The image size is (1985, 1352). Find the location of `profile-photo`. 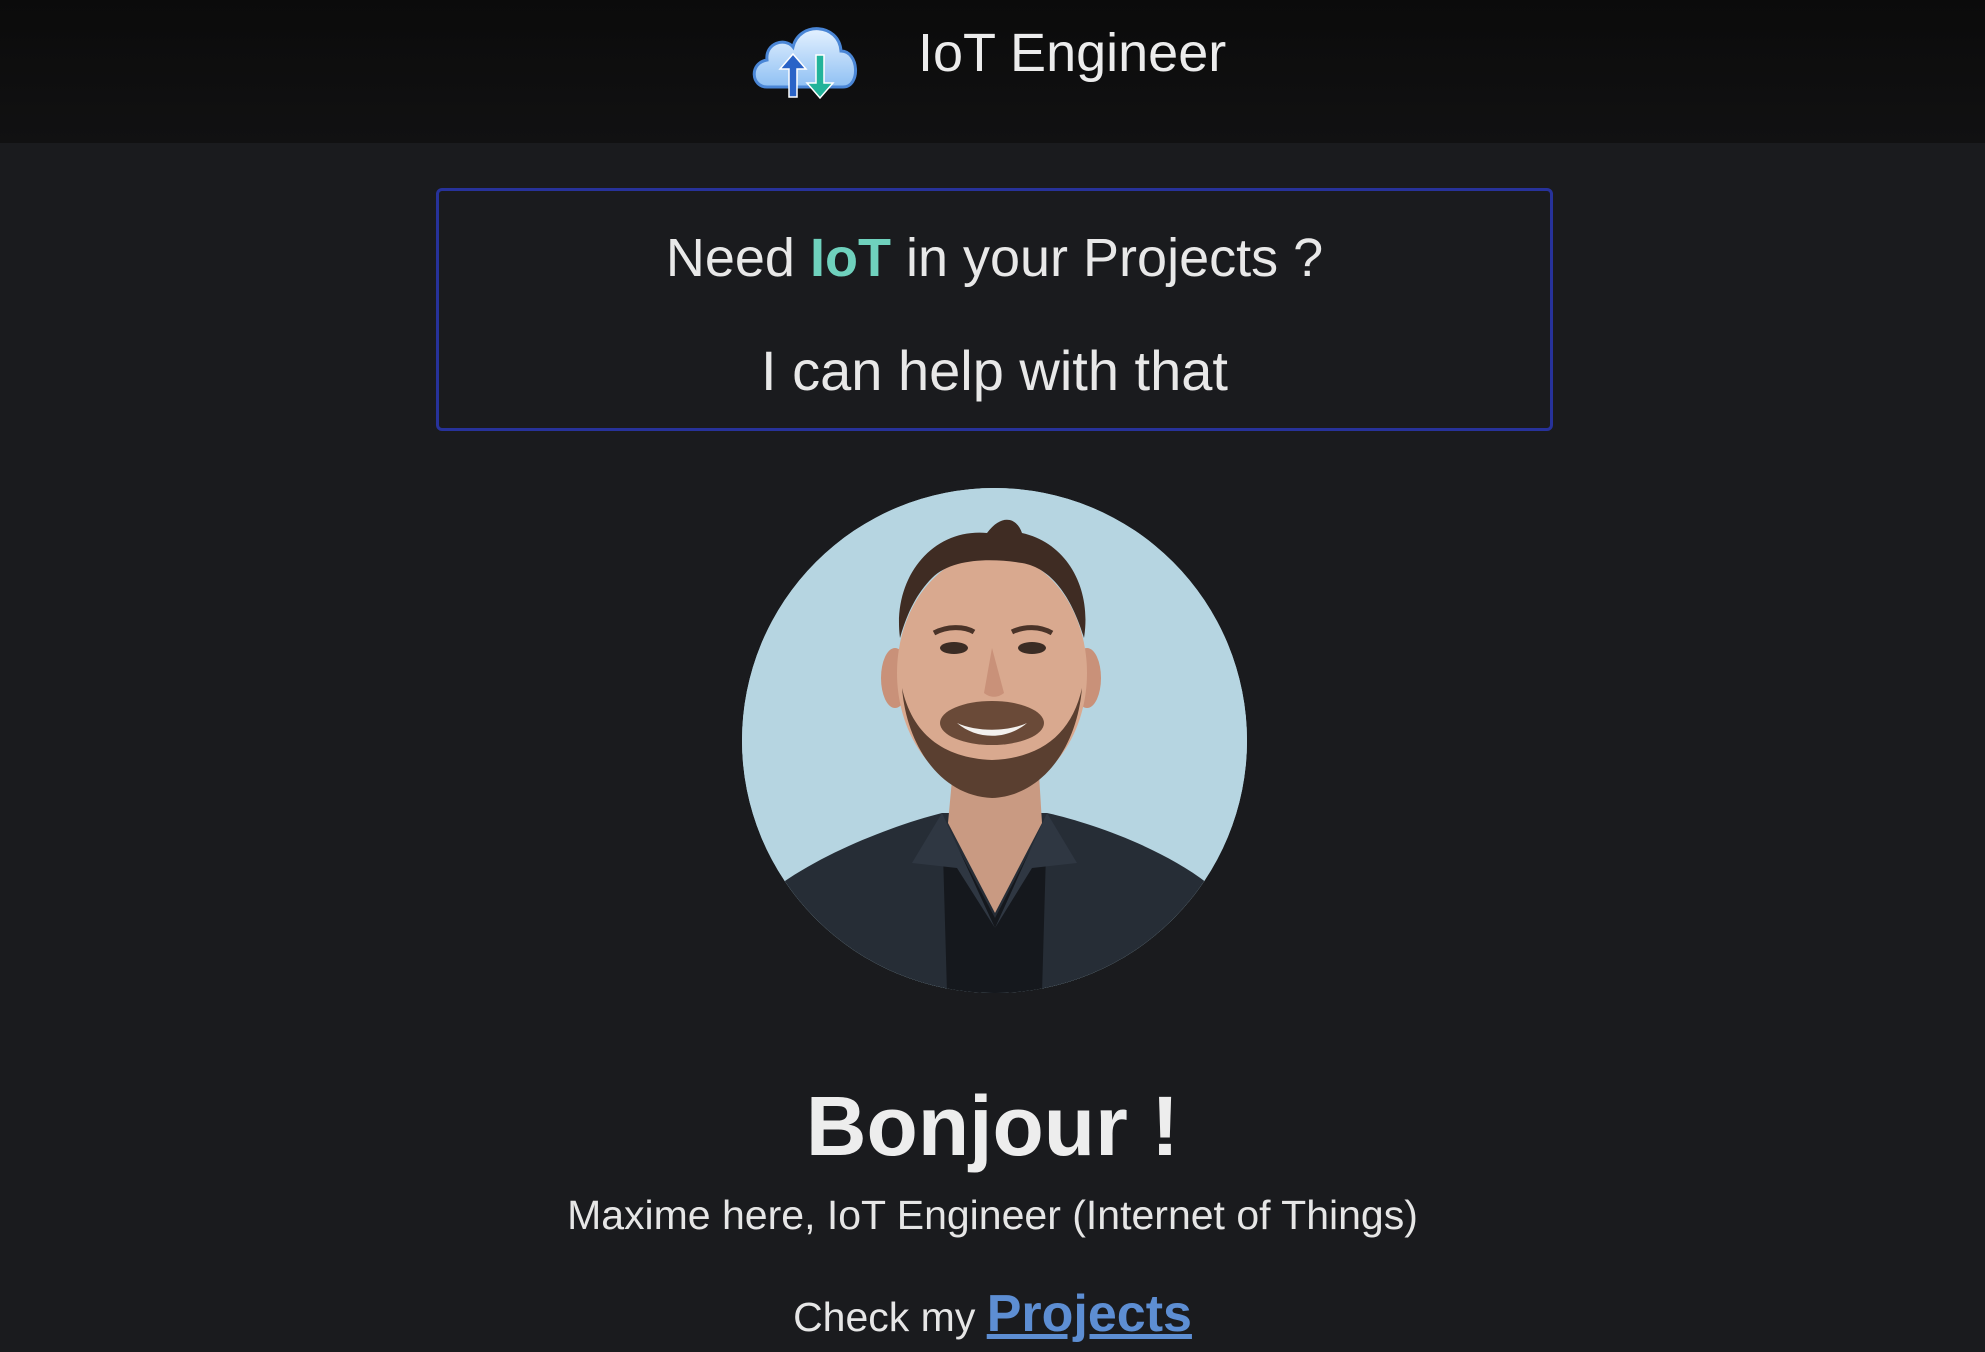

profile-photo is located at coordinates (994, 740).